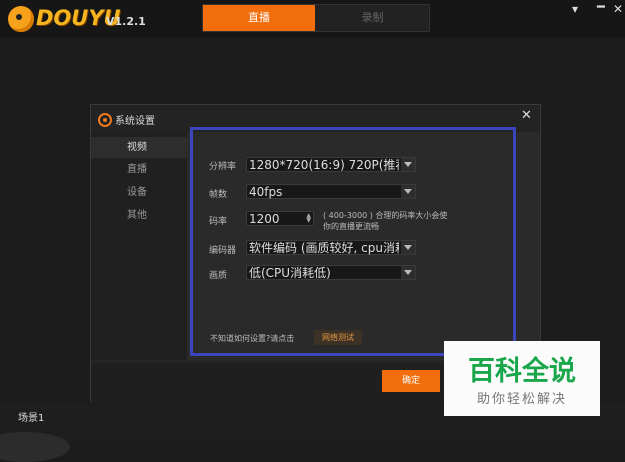 This screenshot has height=462, width=625. Describe the element at coordinates (521, 399) in the screenshot. I see `watermark-subtitle: 助你轻松解决` at that location.